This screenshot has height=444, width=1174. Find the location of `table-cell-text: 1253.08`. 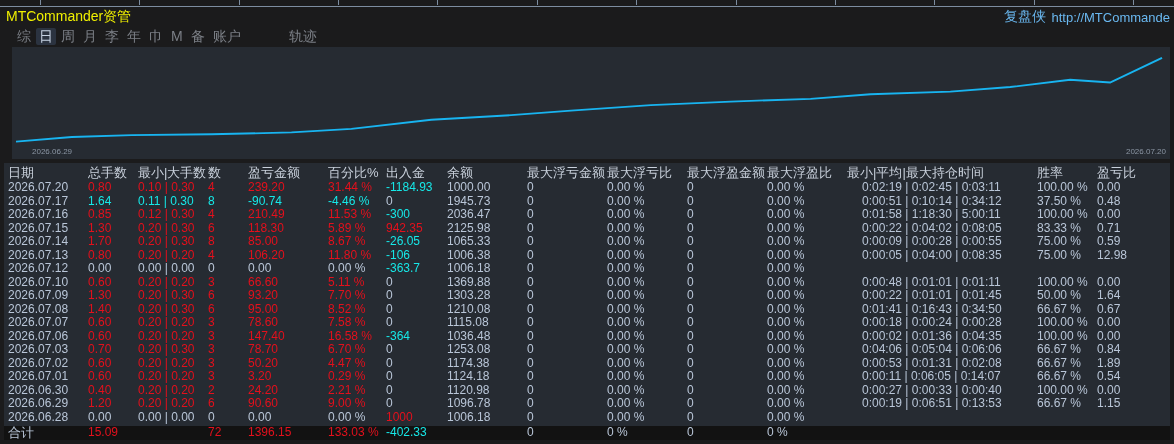

table-cell-text: 1253.08 is located at coordinates (469, 350).